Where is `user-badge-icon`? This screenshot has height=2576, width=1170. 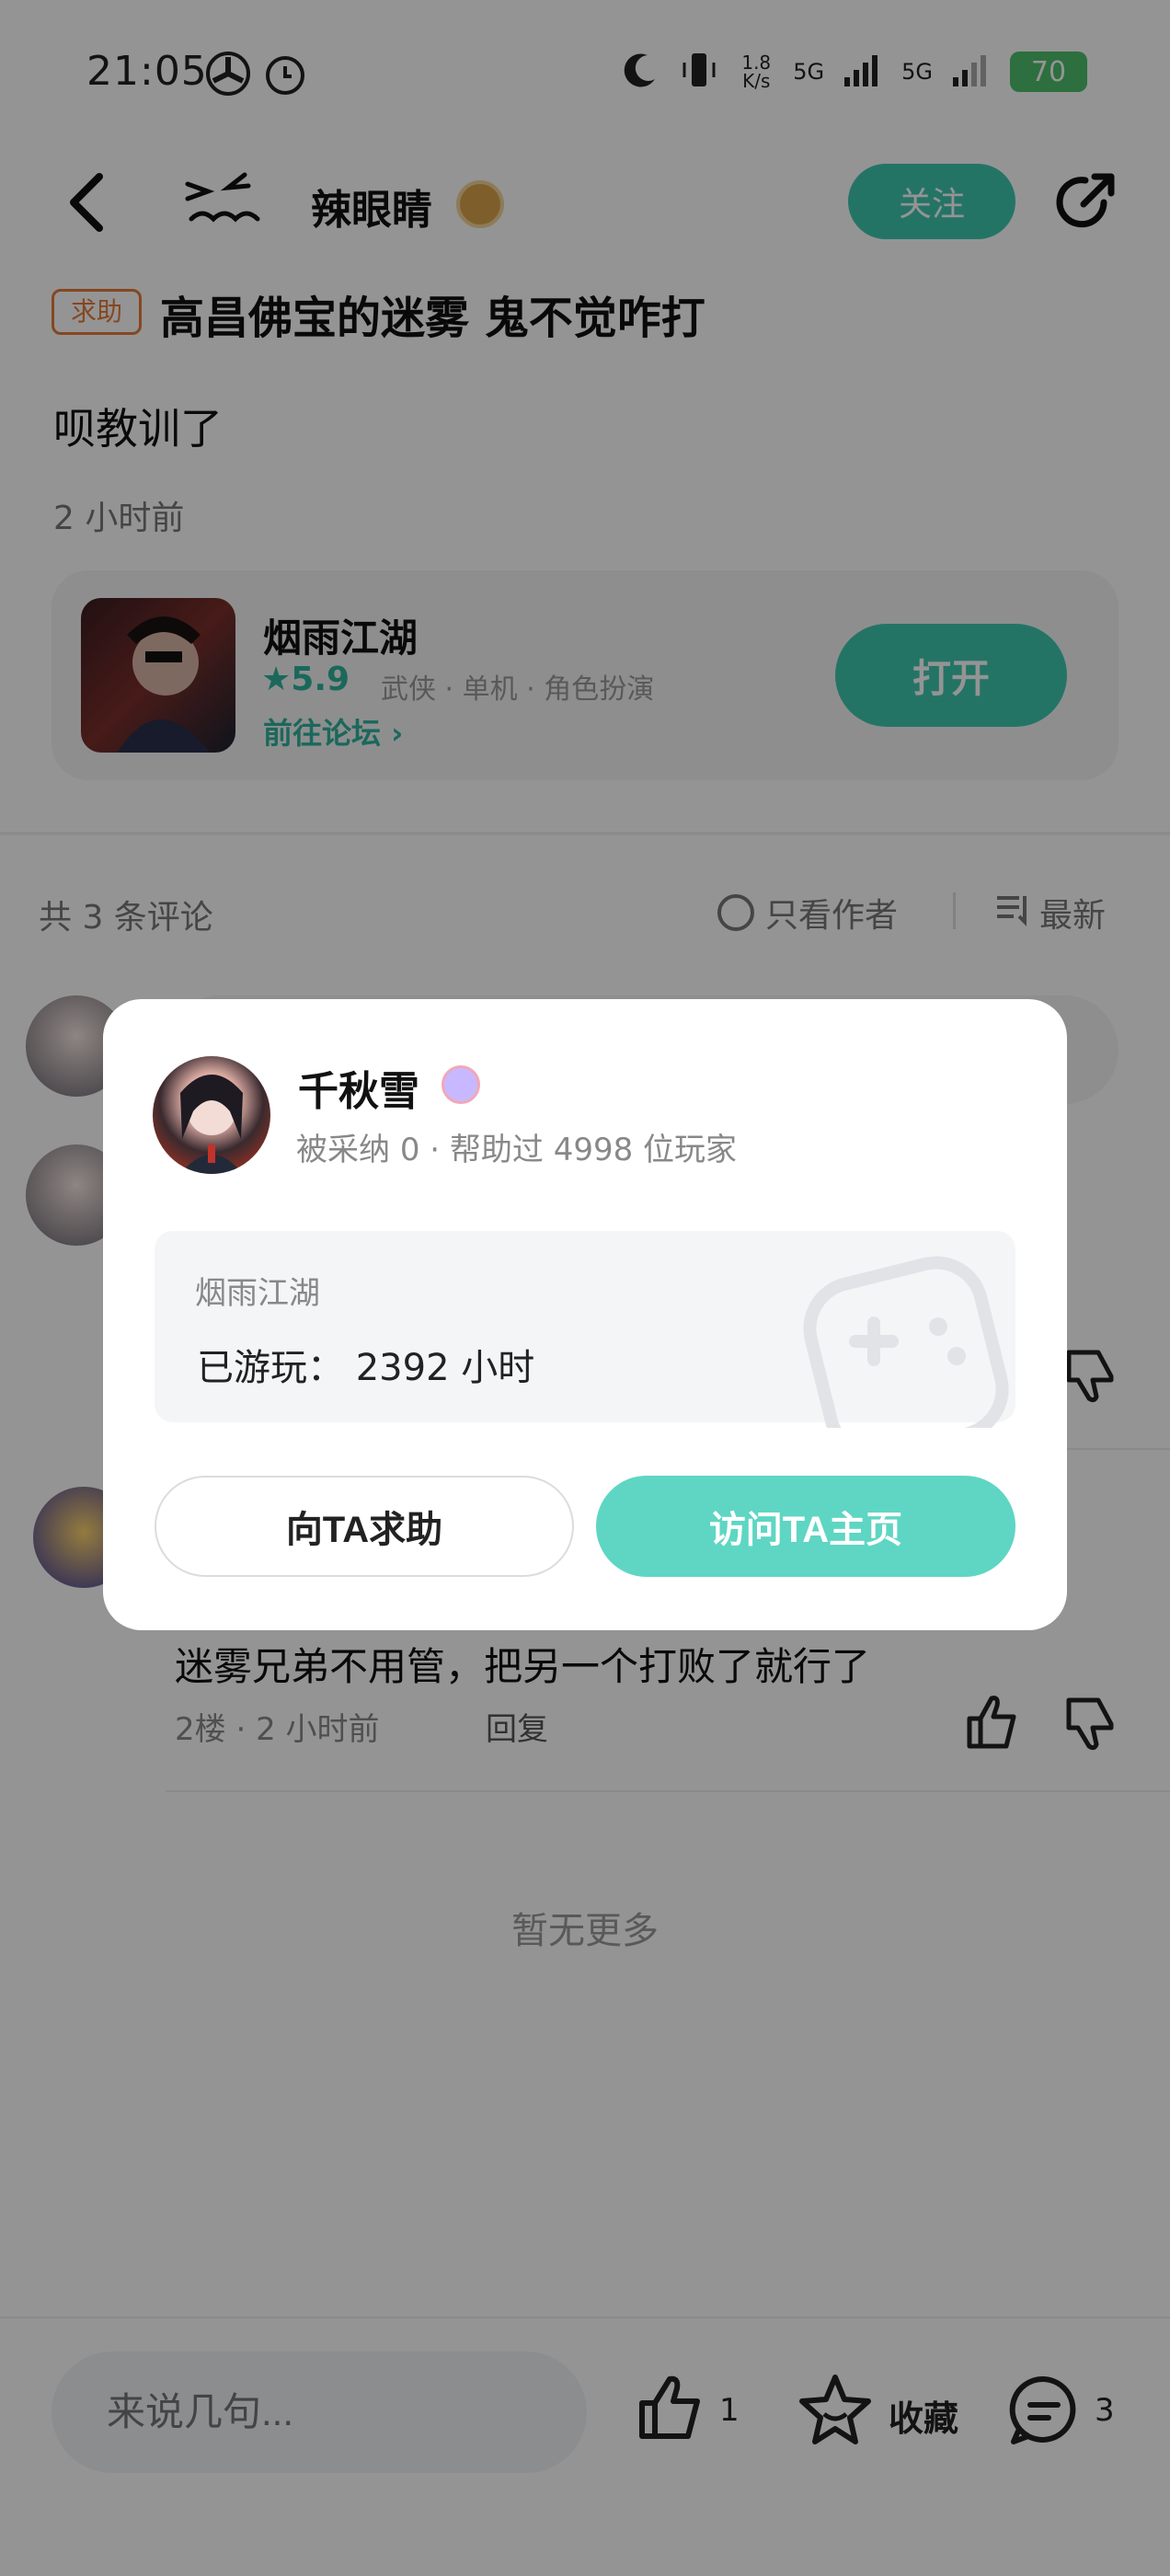 user-badge-icon is located at coordinates (461, 1084).